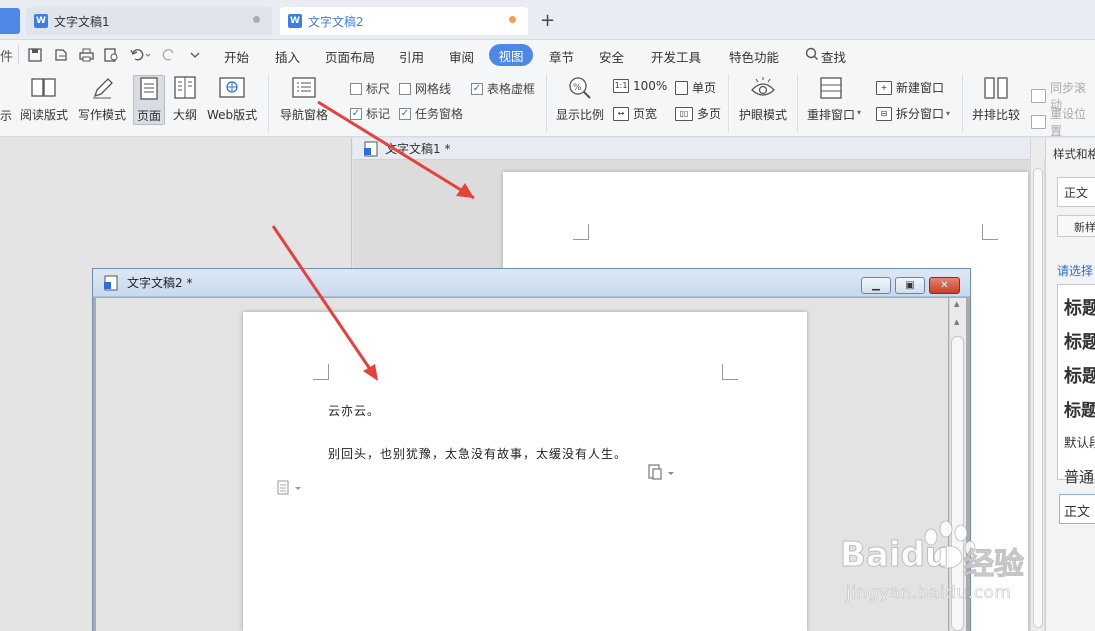 This screenshot has height=631, width=1095. Describe the element at coordinates (86, 55) in the screenshot. I see `print-icon` at that location.